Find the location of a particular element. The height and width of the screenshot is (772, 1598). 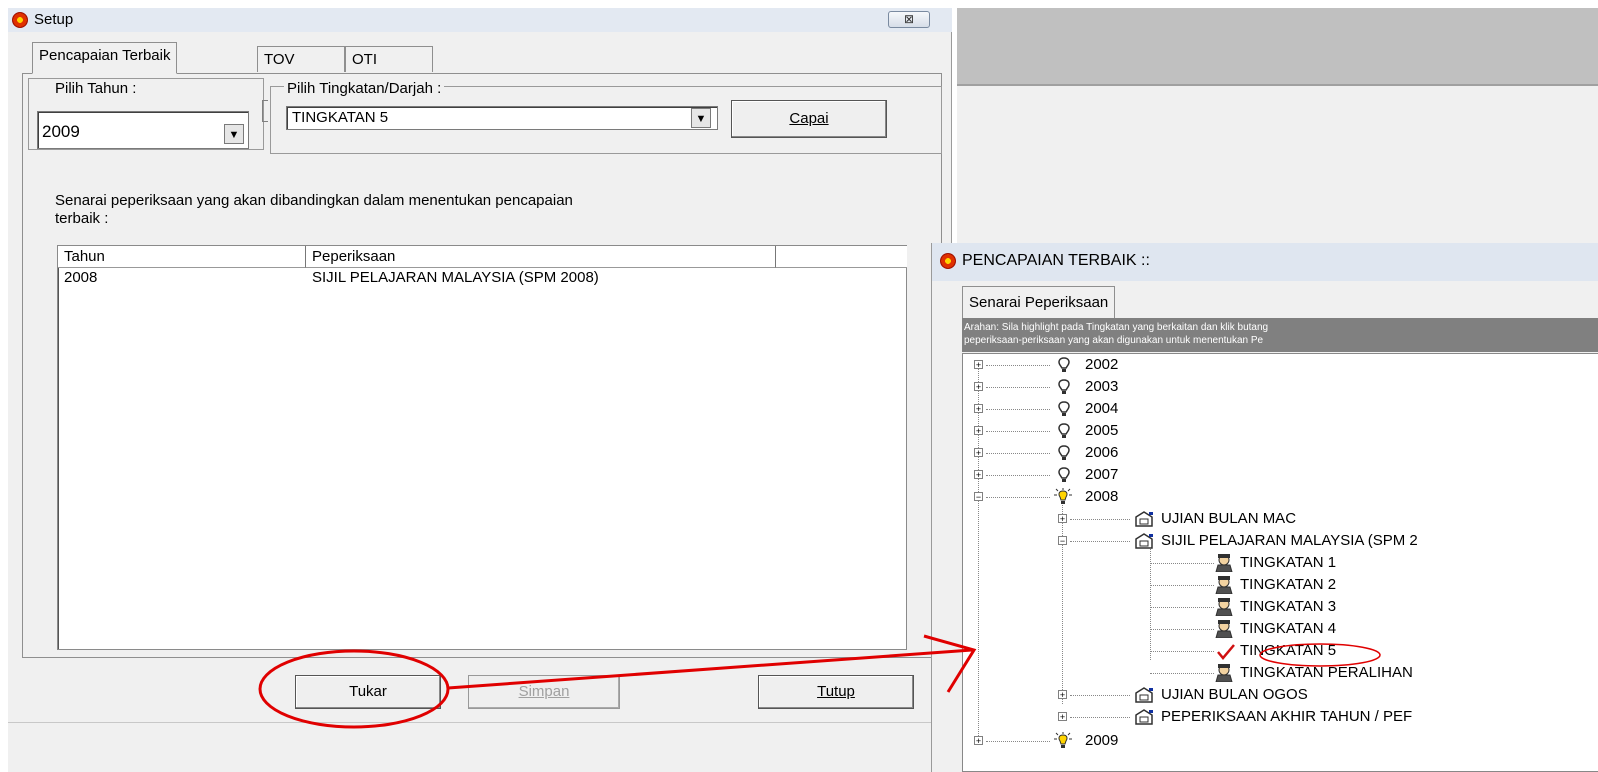

annotation-arrow-line is located at coordinates (710, 669).